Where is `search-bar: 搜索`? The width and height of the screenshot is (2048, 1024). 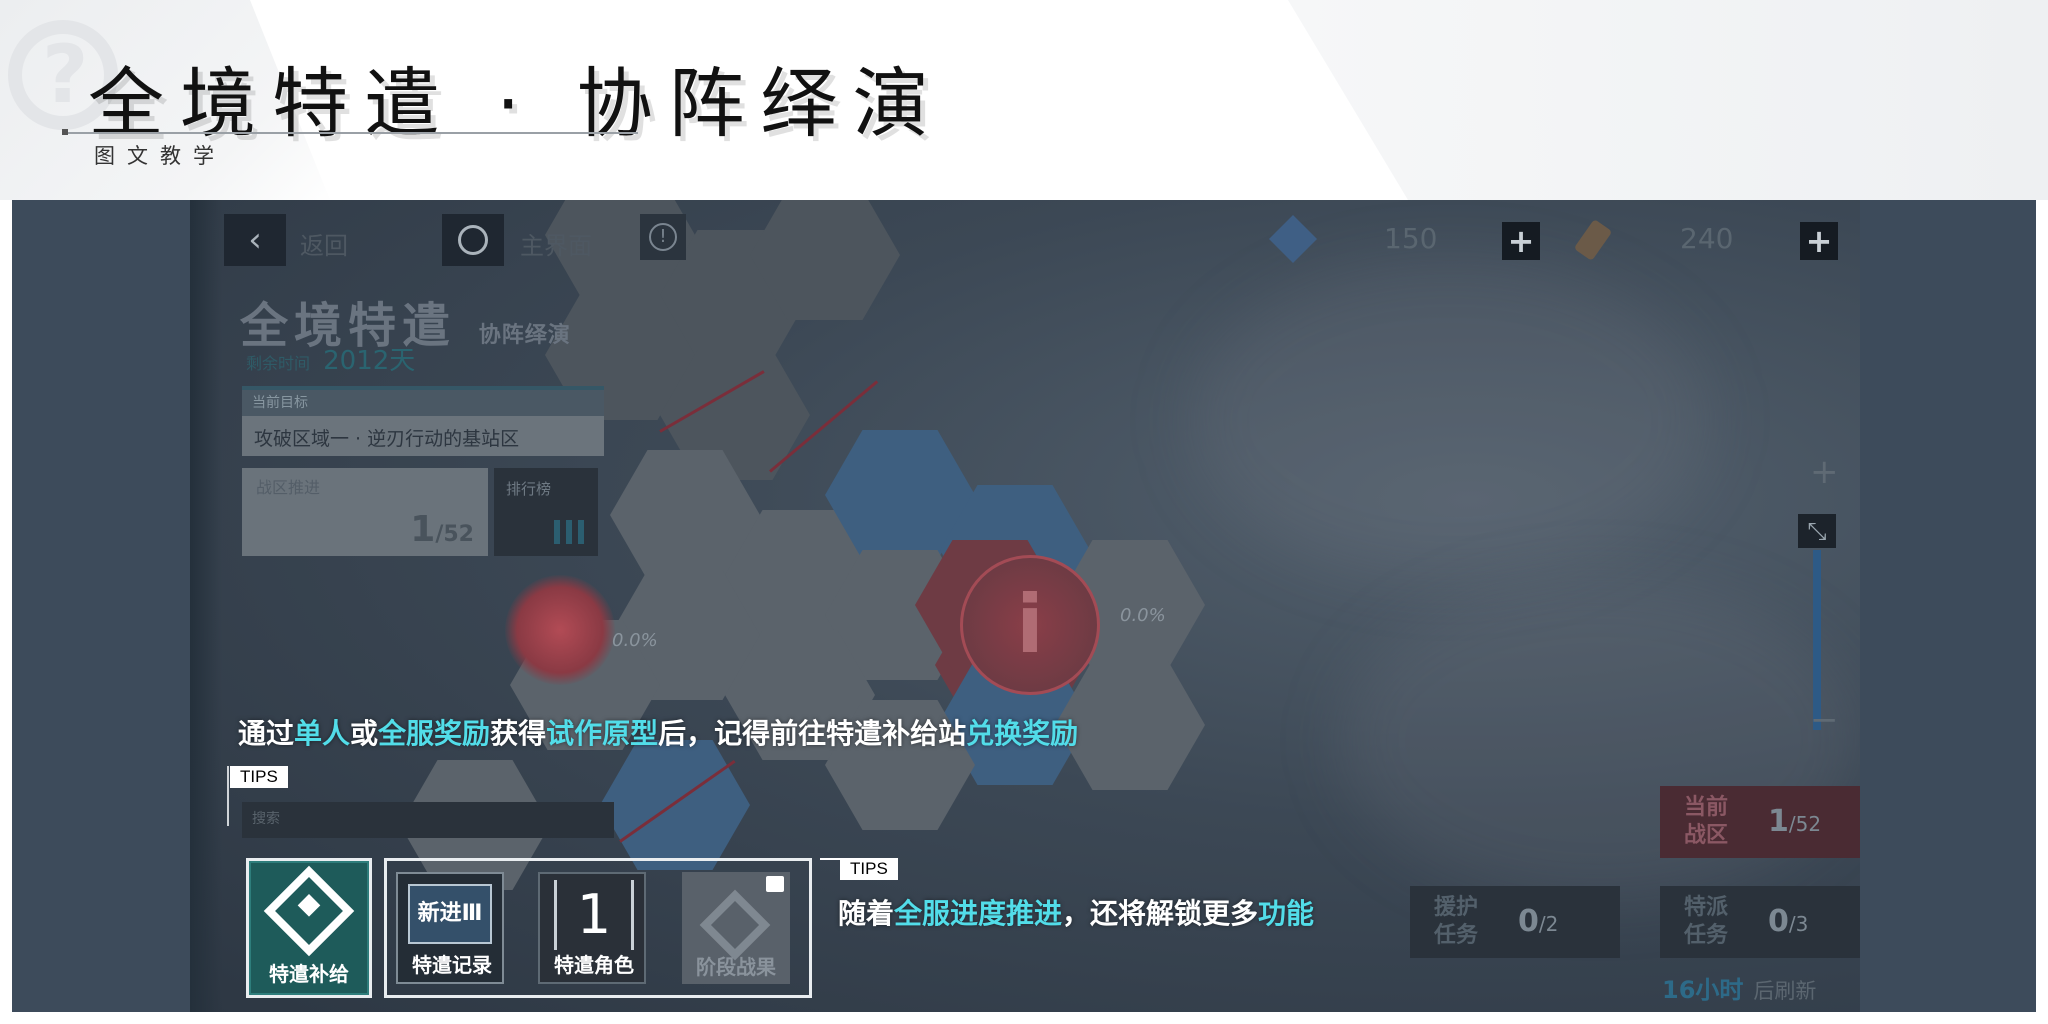
search-bar: 搜索 is located at coordinates (428, 820).